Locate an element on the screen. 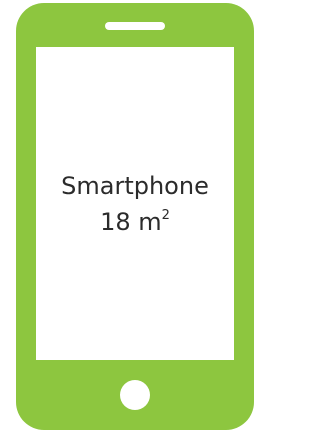 Image resolution: width=320 pixels, height=434 pixels. area-number: 18 m is located at coordinates (131, 221).